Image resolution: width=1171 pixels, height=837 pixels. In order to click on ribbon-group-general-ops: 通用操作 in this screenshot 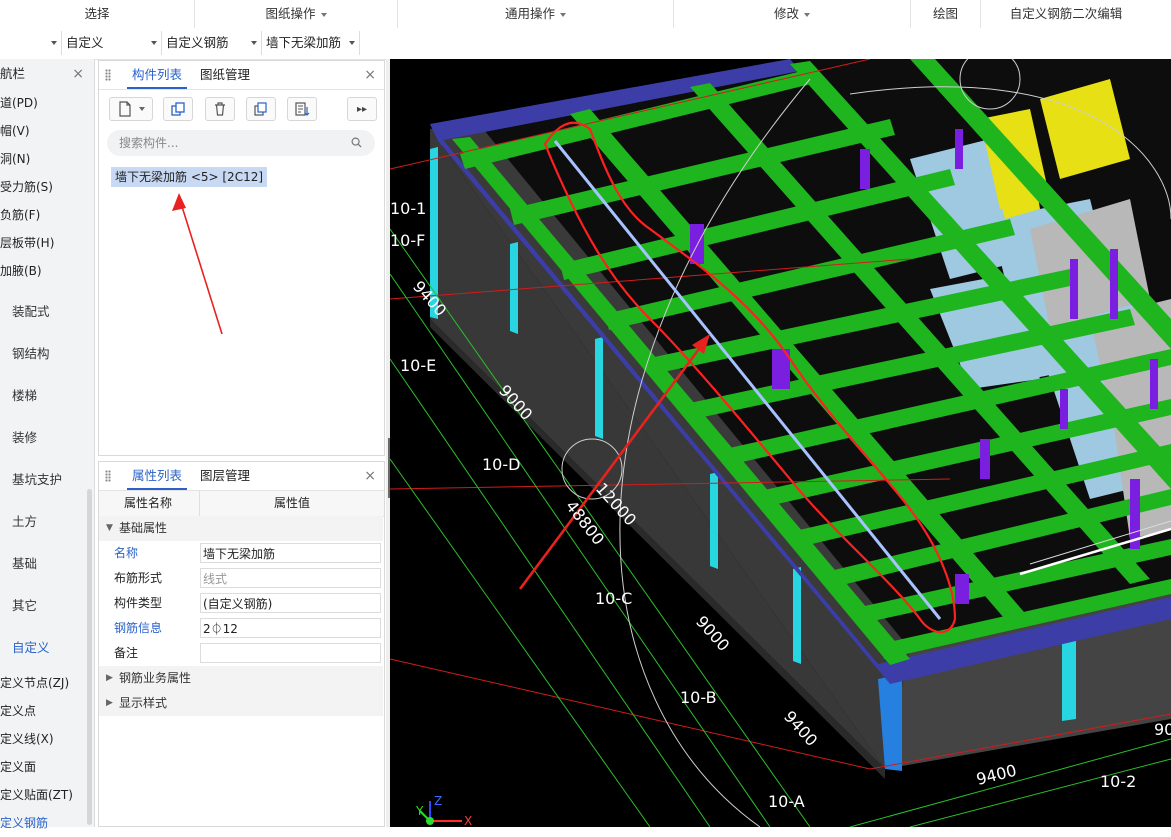, I will do `click(536, 14)`.